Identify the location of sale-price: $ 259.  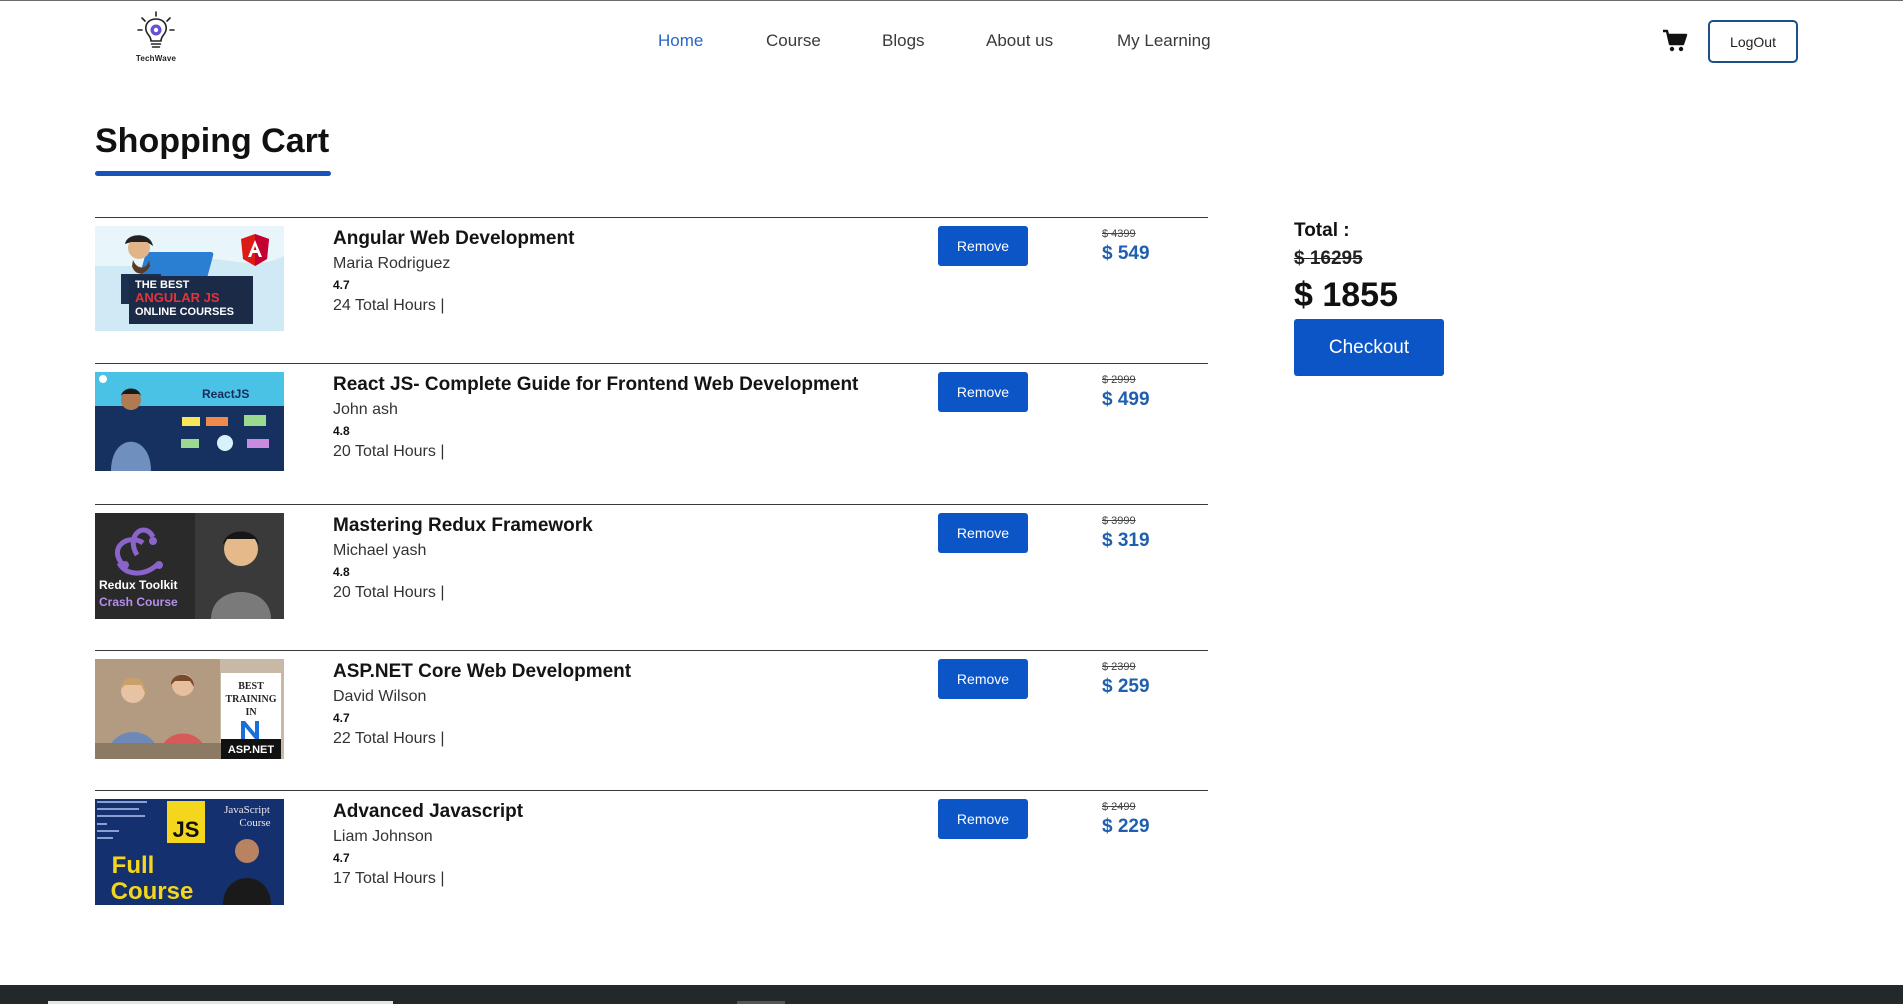
(1126, 686).